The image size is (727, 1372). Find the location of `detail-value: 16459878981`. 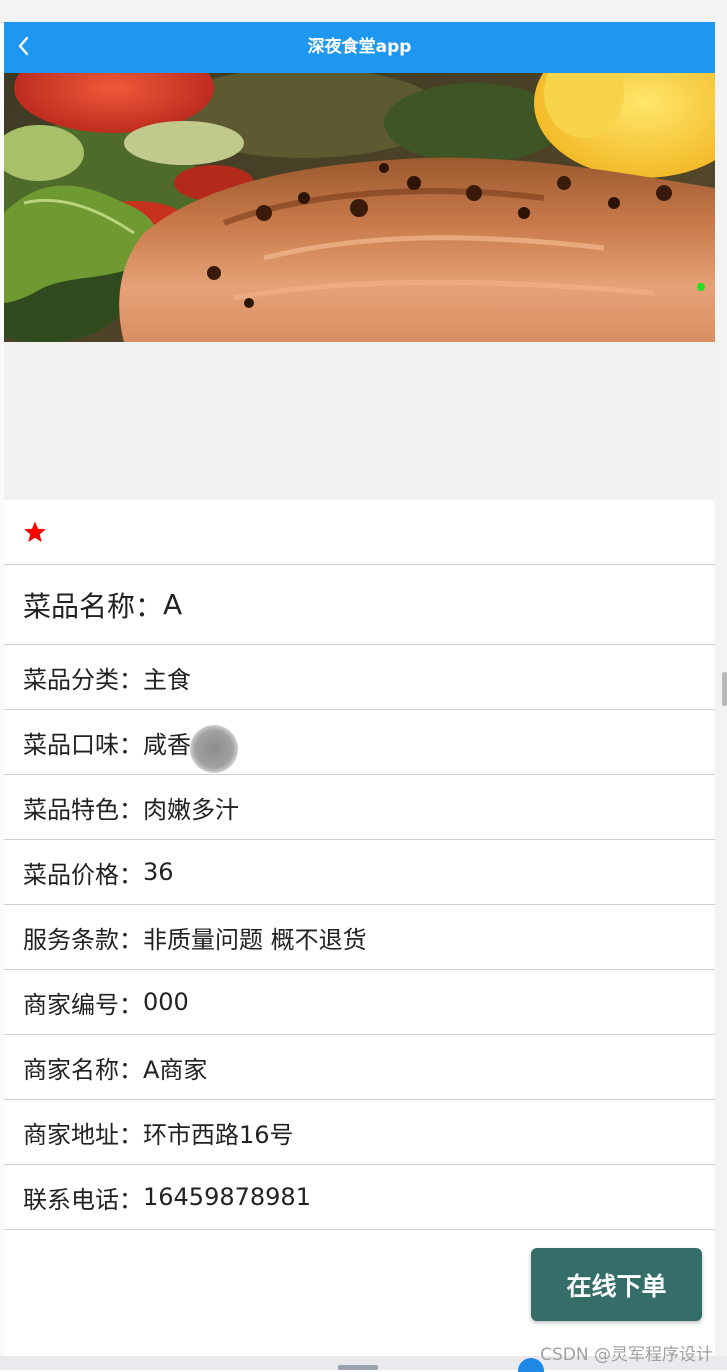

detail-value: 16459878981 is located at coordinates (227, 1197).